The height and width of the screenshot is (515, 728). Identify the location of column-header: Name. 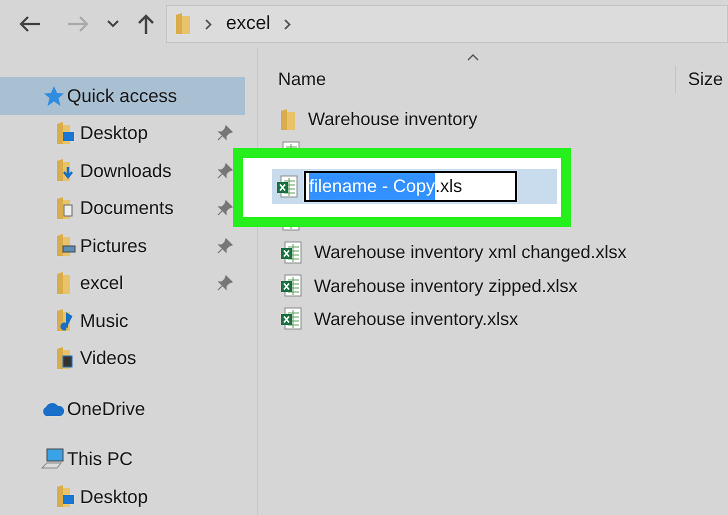
(477, 79).